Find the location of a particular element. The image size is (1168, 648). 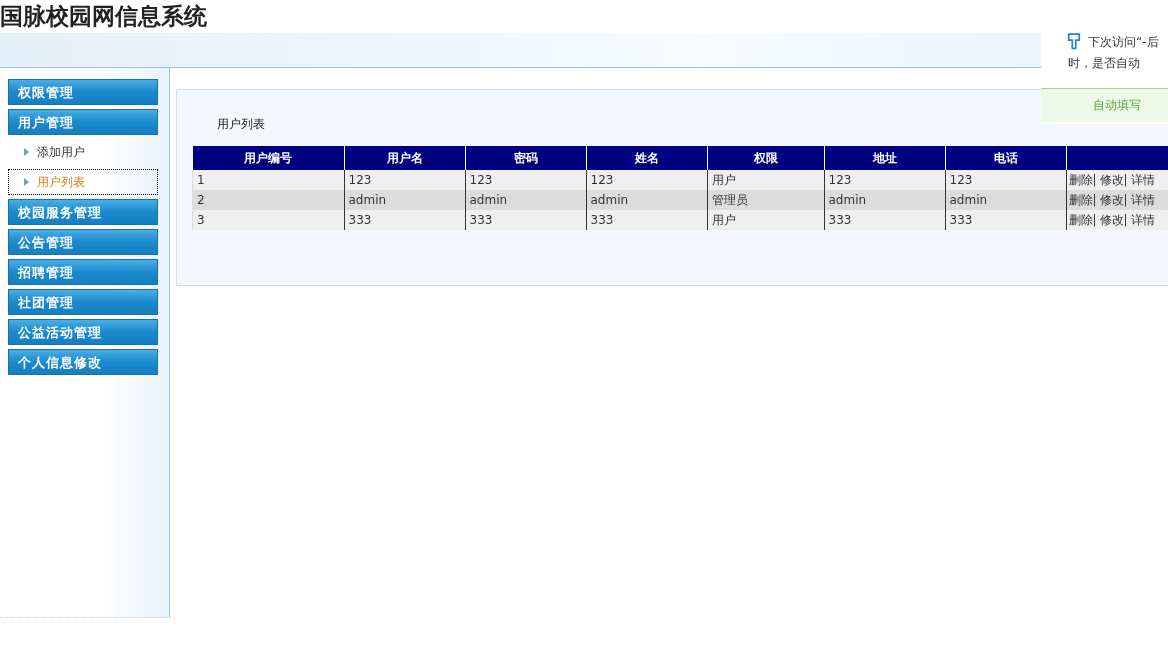

menu-group-header: 个人信息修改 is located at coordinates (83, 362).